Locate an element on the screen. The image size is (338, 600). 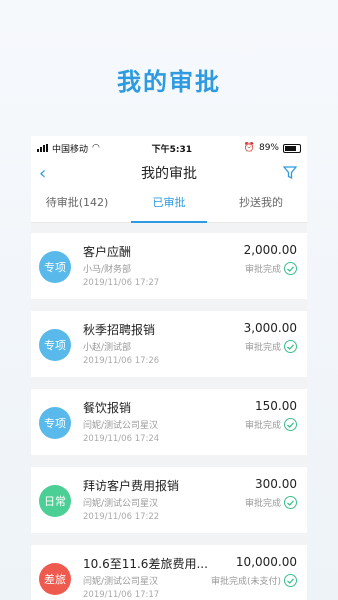
wifi-icon: ◠ is located at coordinates (96, 148).